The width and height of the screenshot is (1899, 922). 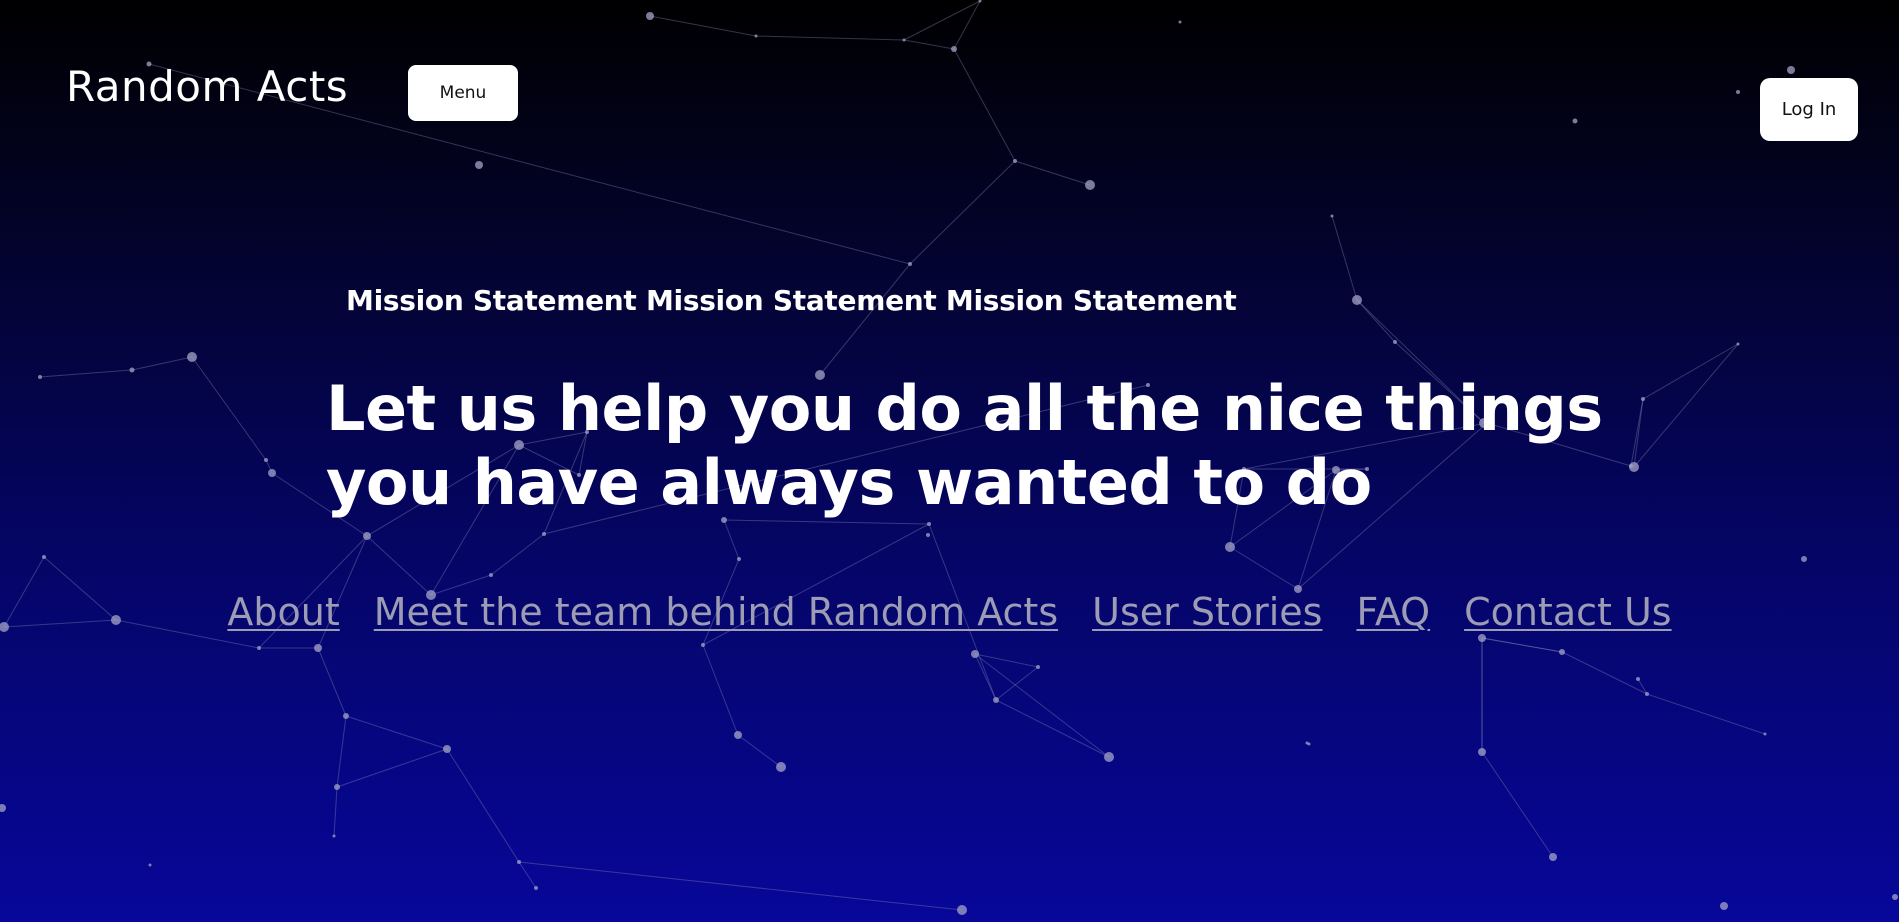 What do you see at coordinates (207, 86) in the screenshot?
I see `brand-logo-text: Random Acts` at bounding box center [207, 86].